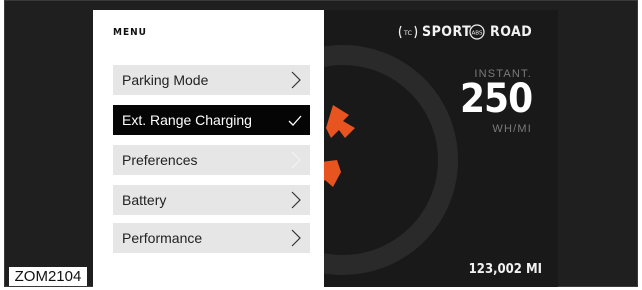 The width and height of the screenshot is (642, 290). I want to click on efficiency-value: 250, so click(496, 99).